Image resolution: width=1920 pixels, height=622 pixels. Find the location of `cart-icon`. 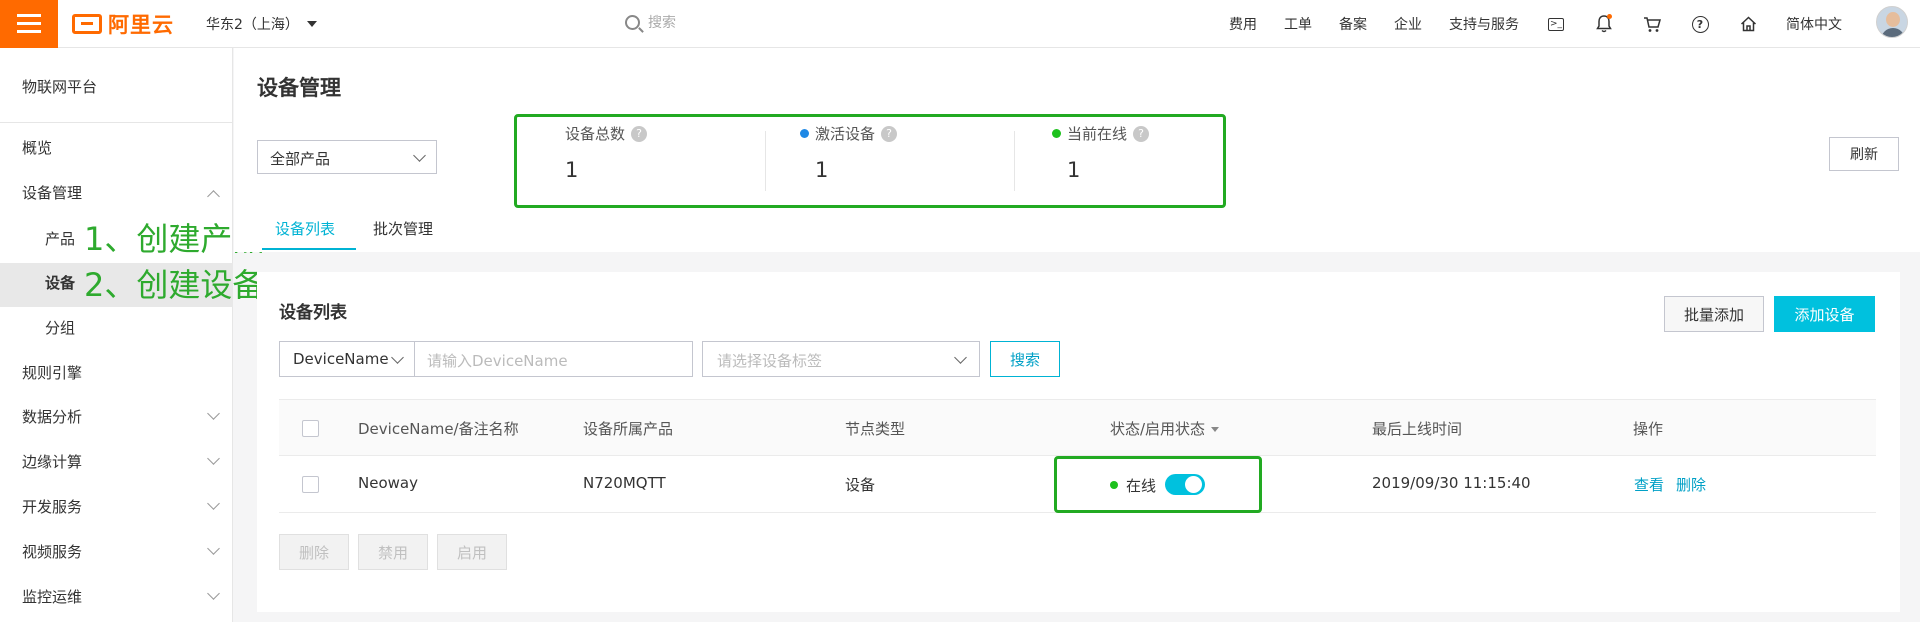

cart-icon is located at coordinates (1652, 24).